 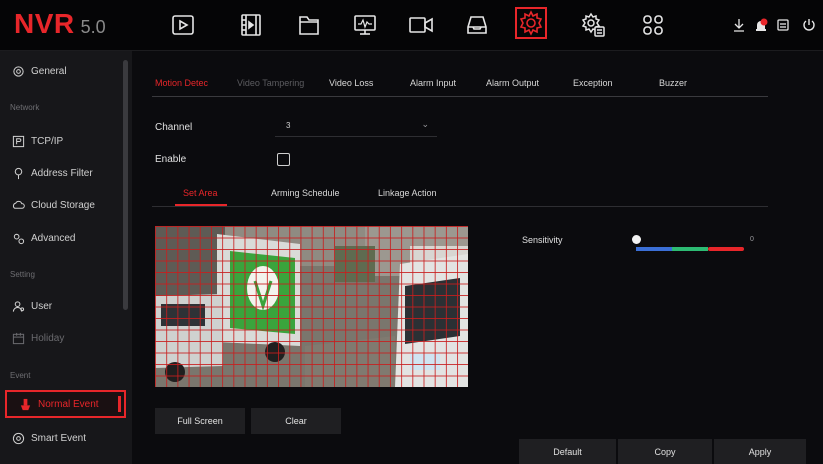 I want to click on enable-checkbox, so click(x=283, y=159).